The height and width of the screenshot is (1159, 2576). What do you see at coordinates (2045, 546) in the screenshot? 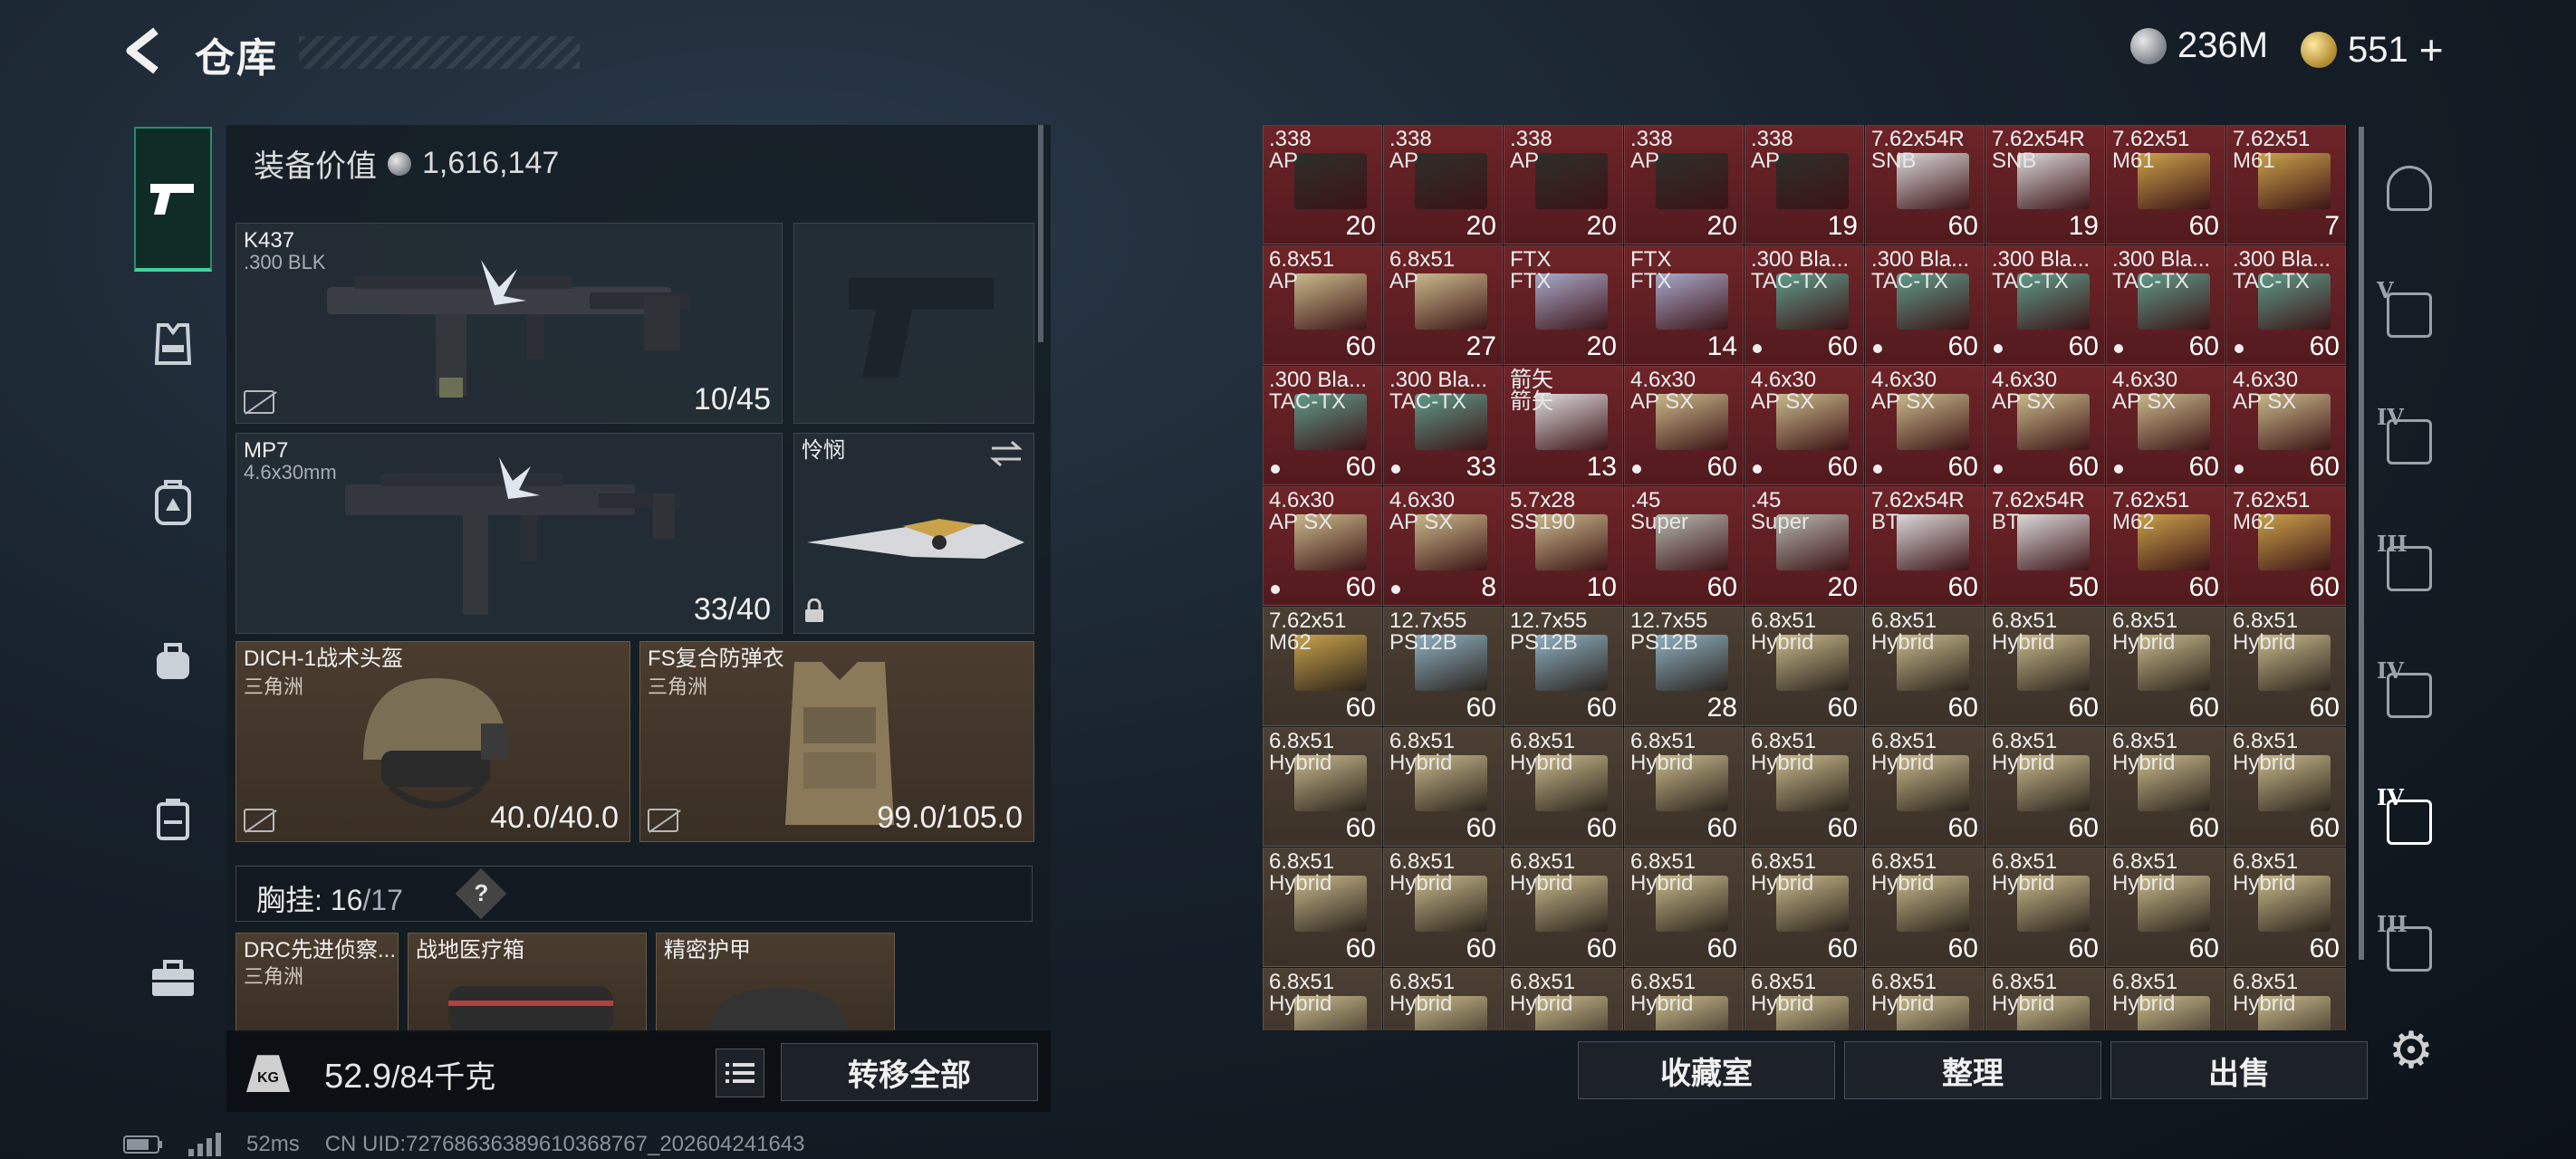
I see `inventory-cell: 7.62x54R BT 50` at bounding box center [2045, 546].